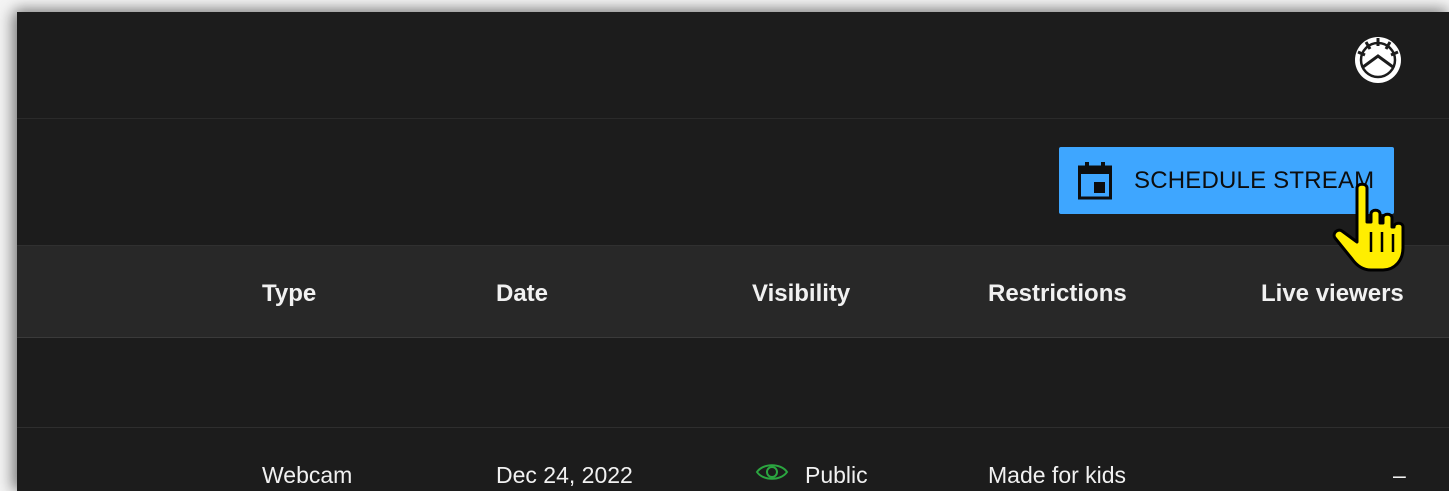  I want to click on column-header-visibility: Visibility, so click(801, 294).